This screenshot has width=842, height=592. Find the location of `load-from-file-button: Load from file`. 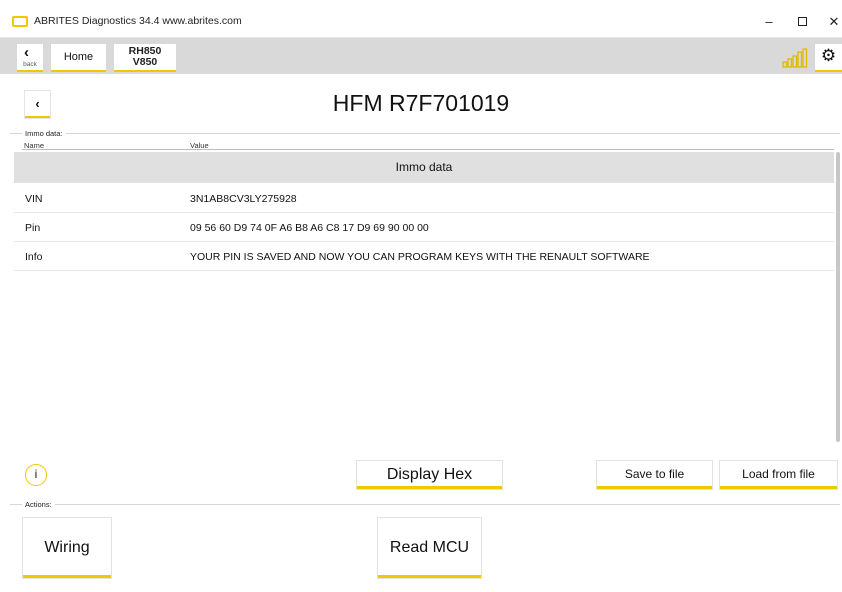

load-from-file-button: Load from file is located at coordinates (778, 475).